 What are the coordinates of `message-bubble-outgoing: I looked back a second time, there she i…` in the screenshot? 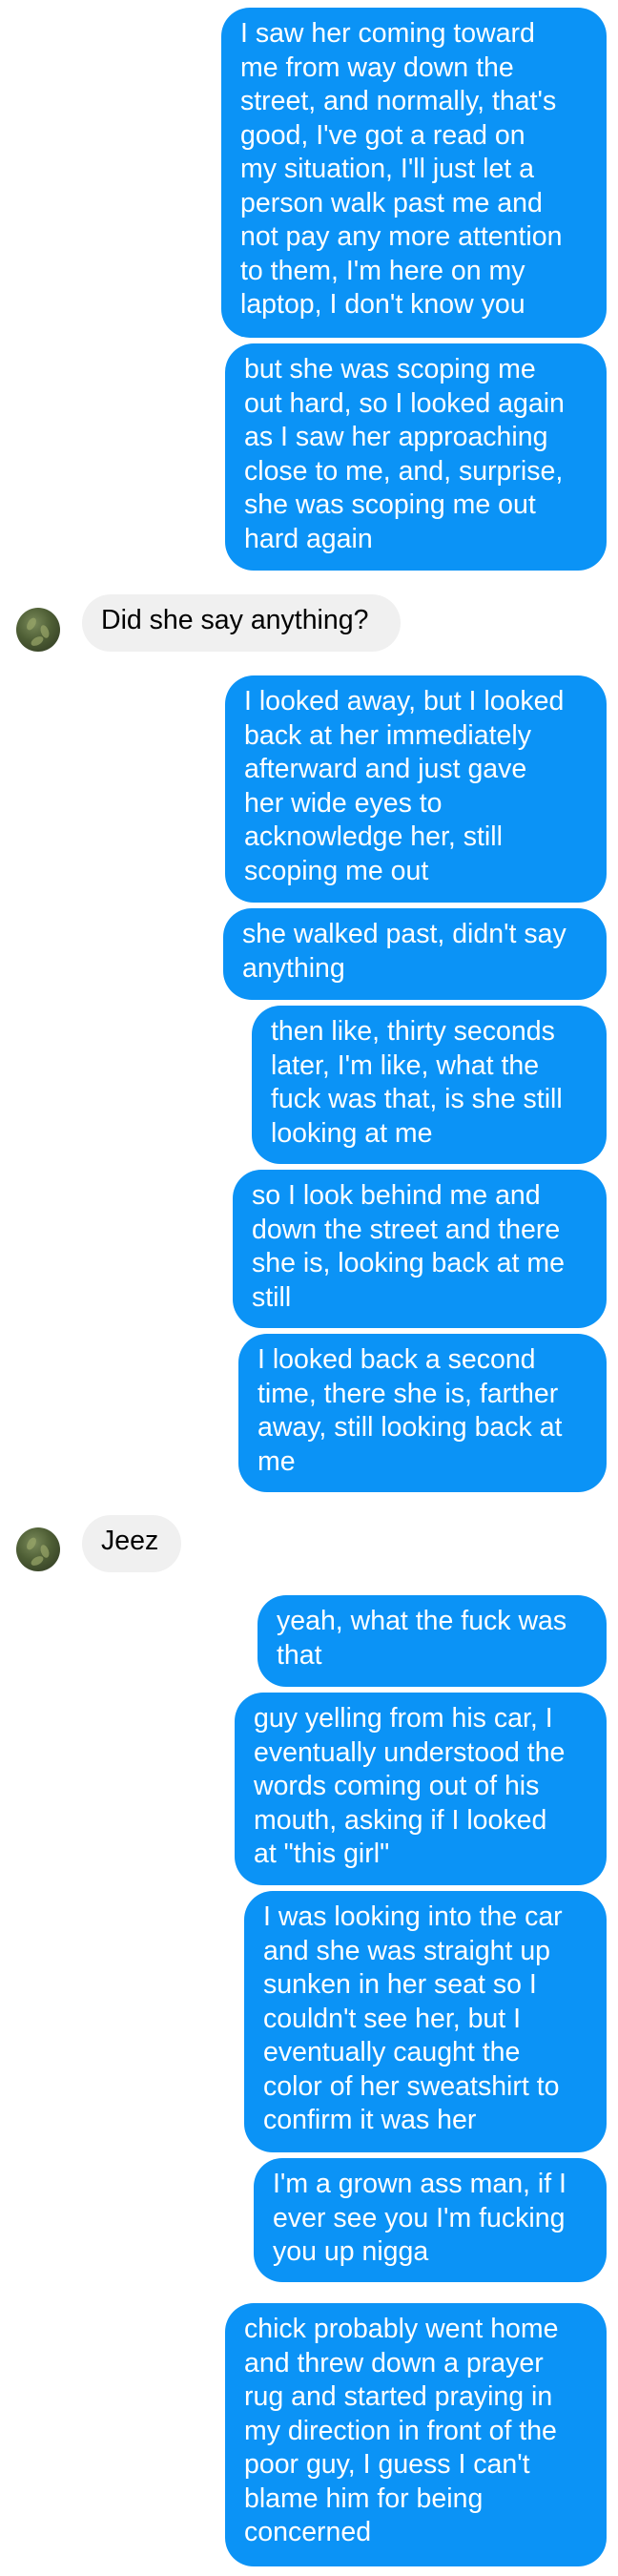 It's located at (422, 1413).